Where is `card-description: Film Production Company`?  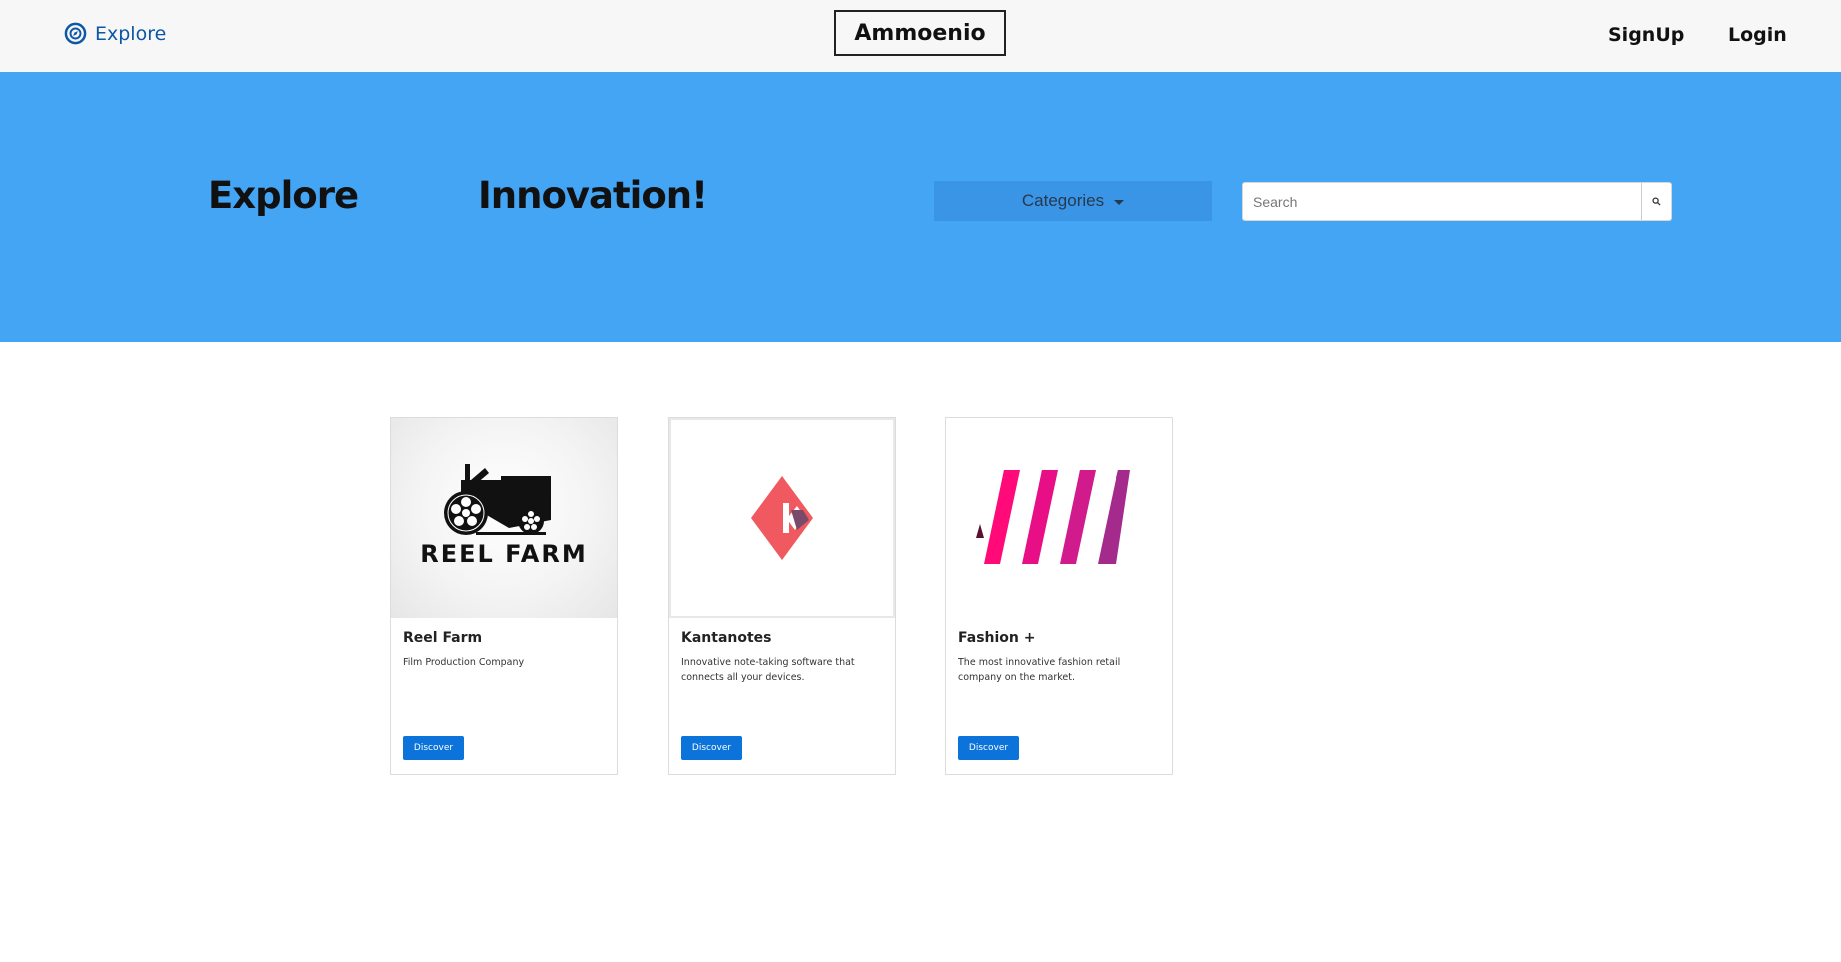
card-description: Film Production Company is located at coordinates (464, 662).